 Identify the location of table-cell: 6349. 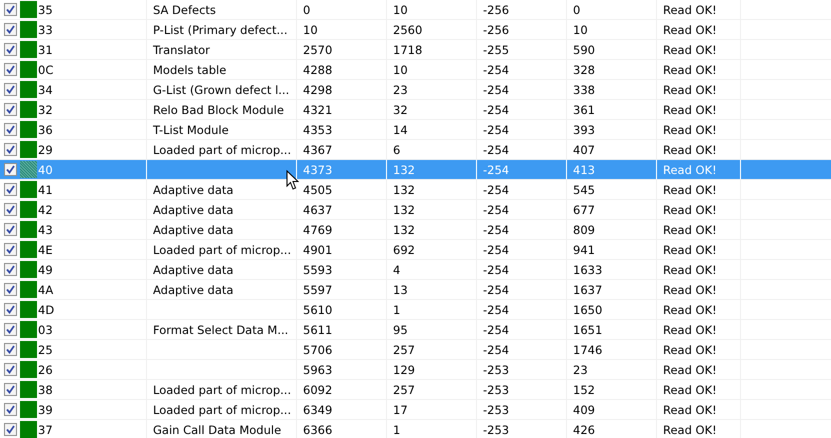
(317, 409).